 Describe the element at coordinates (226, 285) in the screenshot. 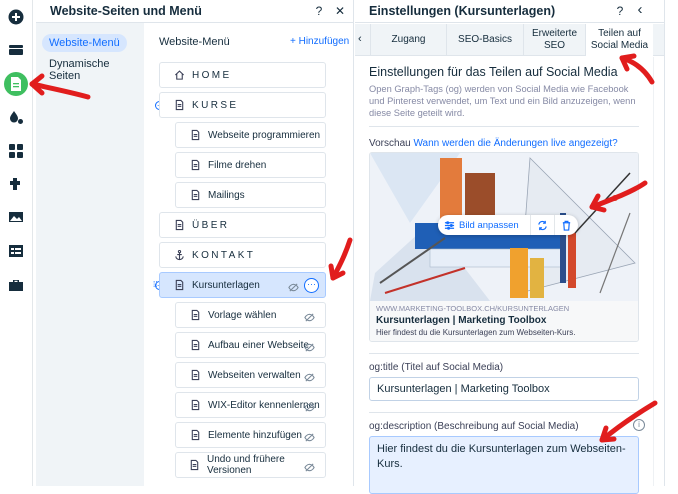

I see `menu-row-label: Kursunterlagen` at that location.